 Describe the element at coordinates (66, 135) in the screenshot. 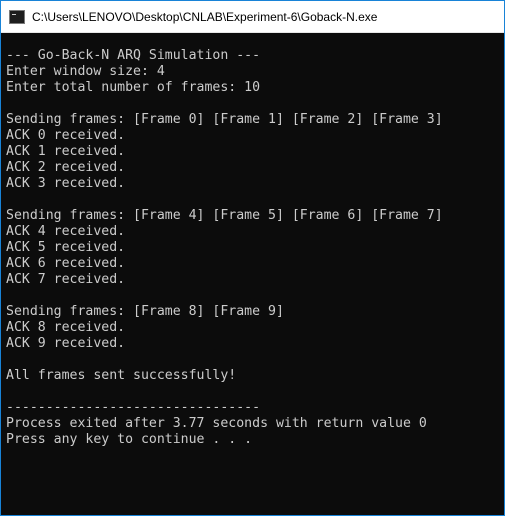

I see `console-line: ACK 0 received.` at that location.